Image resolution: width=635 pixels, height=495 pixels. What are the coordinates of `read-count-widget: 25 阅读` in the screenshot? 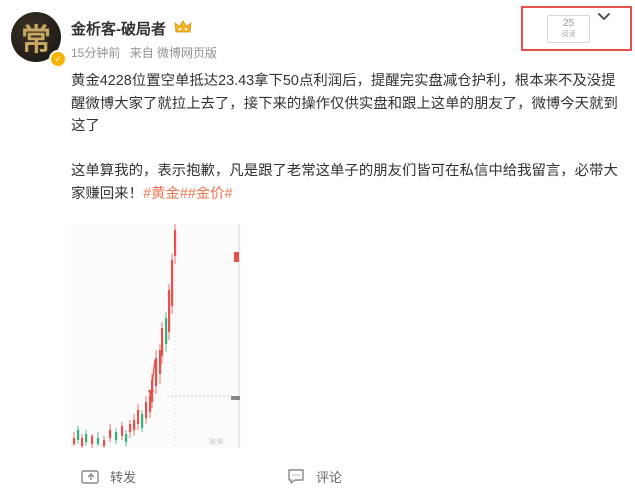 It's located at (568, 29).